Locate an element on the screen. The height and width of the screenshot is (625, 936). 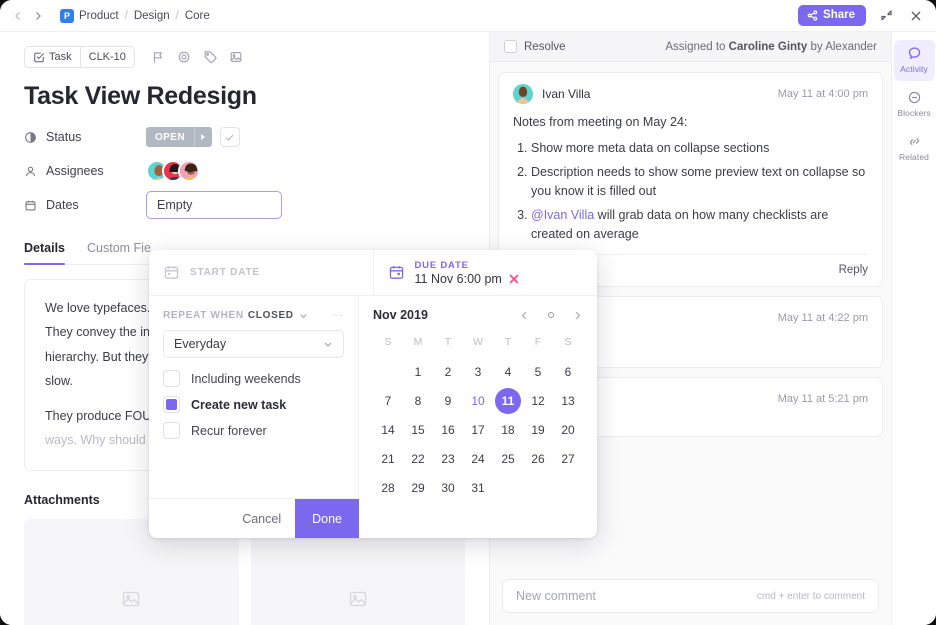
calendar-day-30: 30 is located at coordinates (448, 487).